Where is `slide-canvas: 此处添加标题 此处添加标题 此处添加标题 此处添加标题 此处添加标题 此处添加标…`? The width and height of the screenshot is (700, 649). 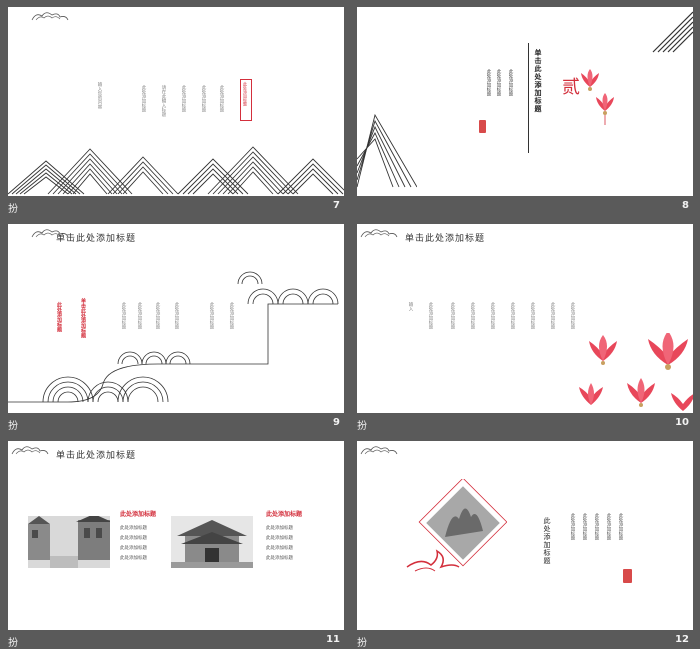
slide-canvas: 此处添加标题 此处添加标题 此处添加标题 此处添加标题 此处添加标题 此处添加标… is located at coordinates (525, 535).